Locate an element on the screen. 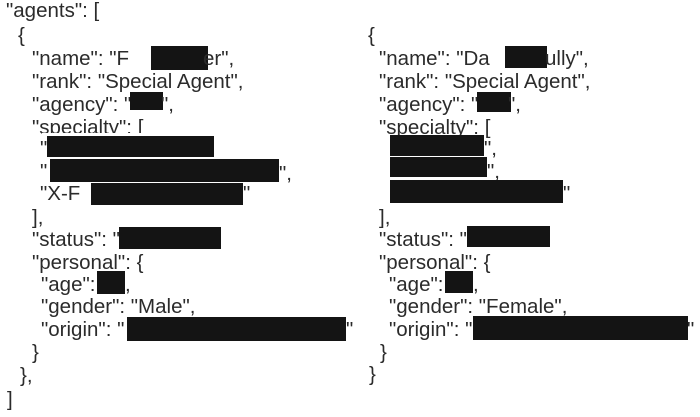 This screenshot has height=417, width=700. left-status-prefix: "status": " is located at coordinates (76, 239).